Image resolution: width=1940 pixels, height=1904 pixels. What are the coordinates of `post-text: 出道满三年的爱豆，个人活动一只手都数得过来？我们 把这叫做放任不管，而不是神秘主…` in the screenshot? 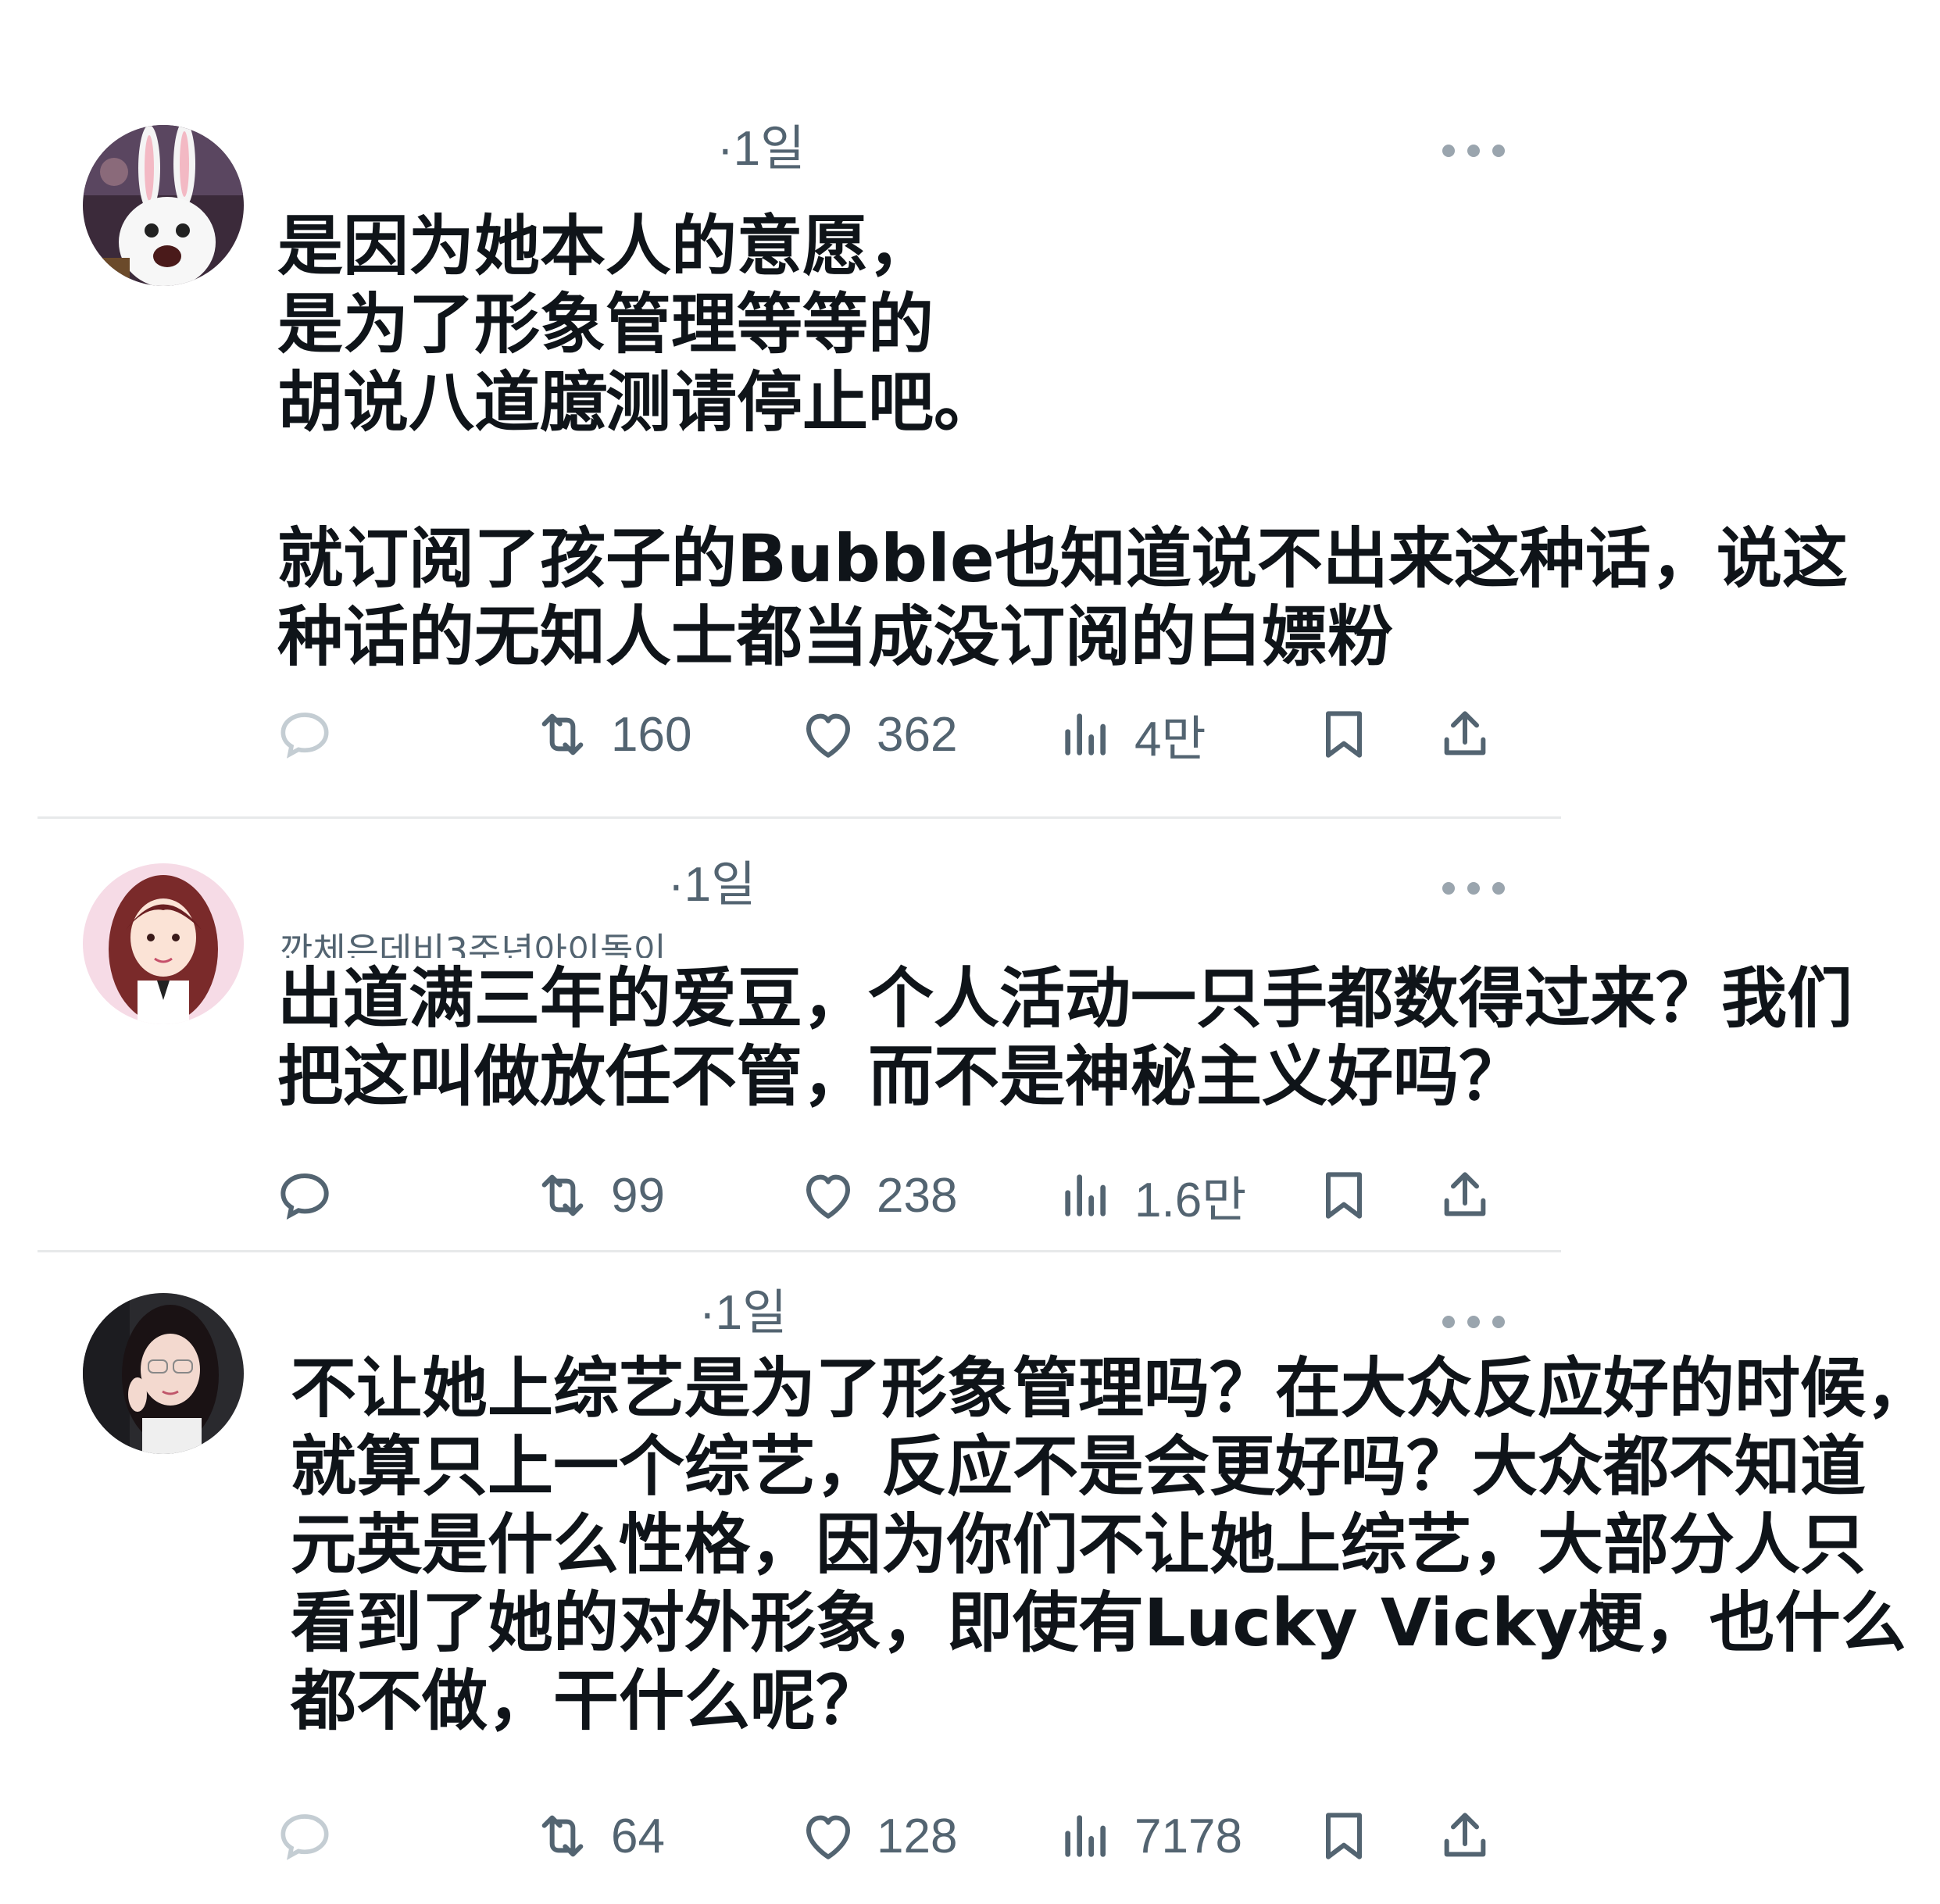 It's located at (1065, 1037).